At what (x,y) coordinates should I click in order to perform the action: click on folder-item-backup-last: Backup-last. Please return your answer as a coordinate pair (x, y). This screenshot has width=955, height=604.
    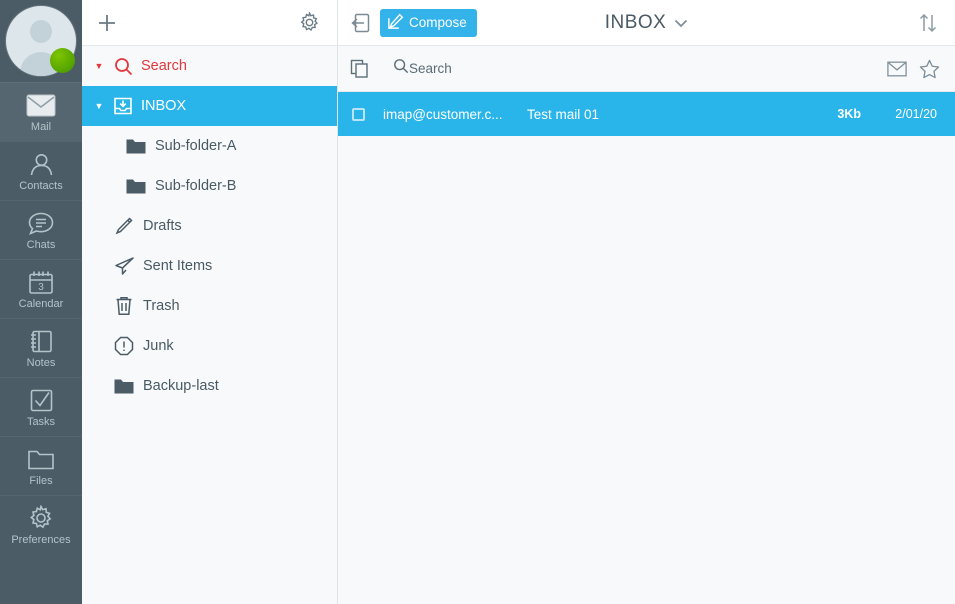
    Looking at the image, I should click on (209, 386).